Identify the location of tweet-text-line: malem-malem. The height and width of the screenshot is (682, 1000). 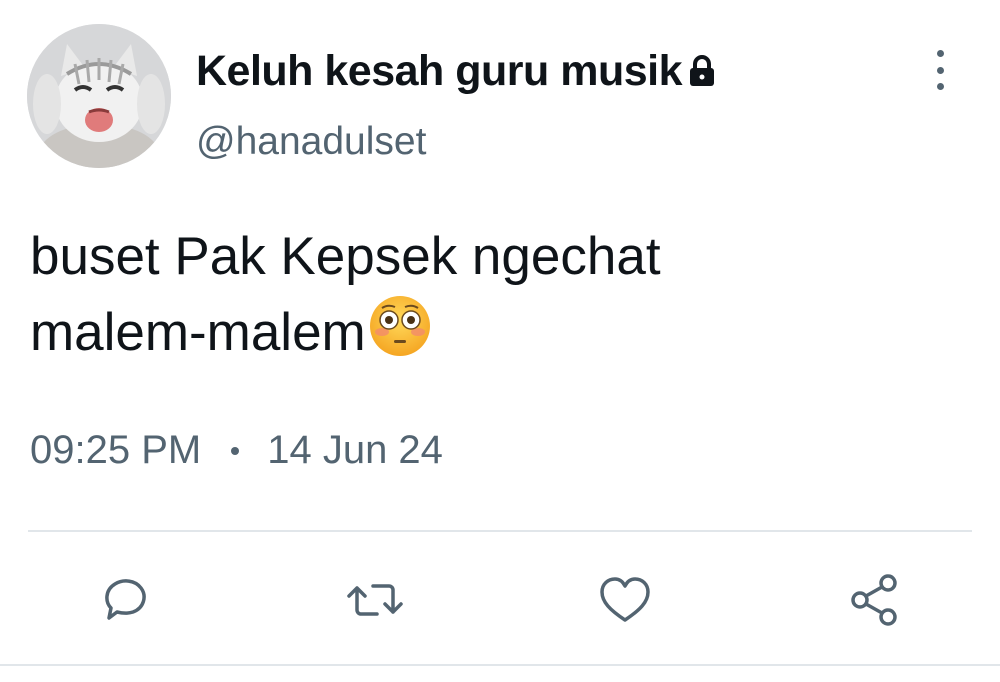
(198, 332).